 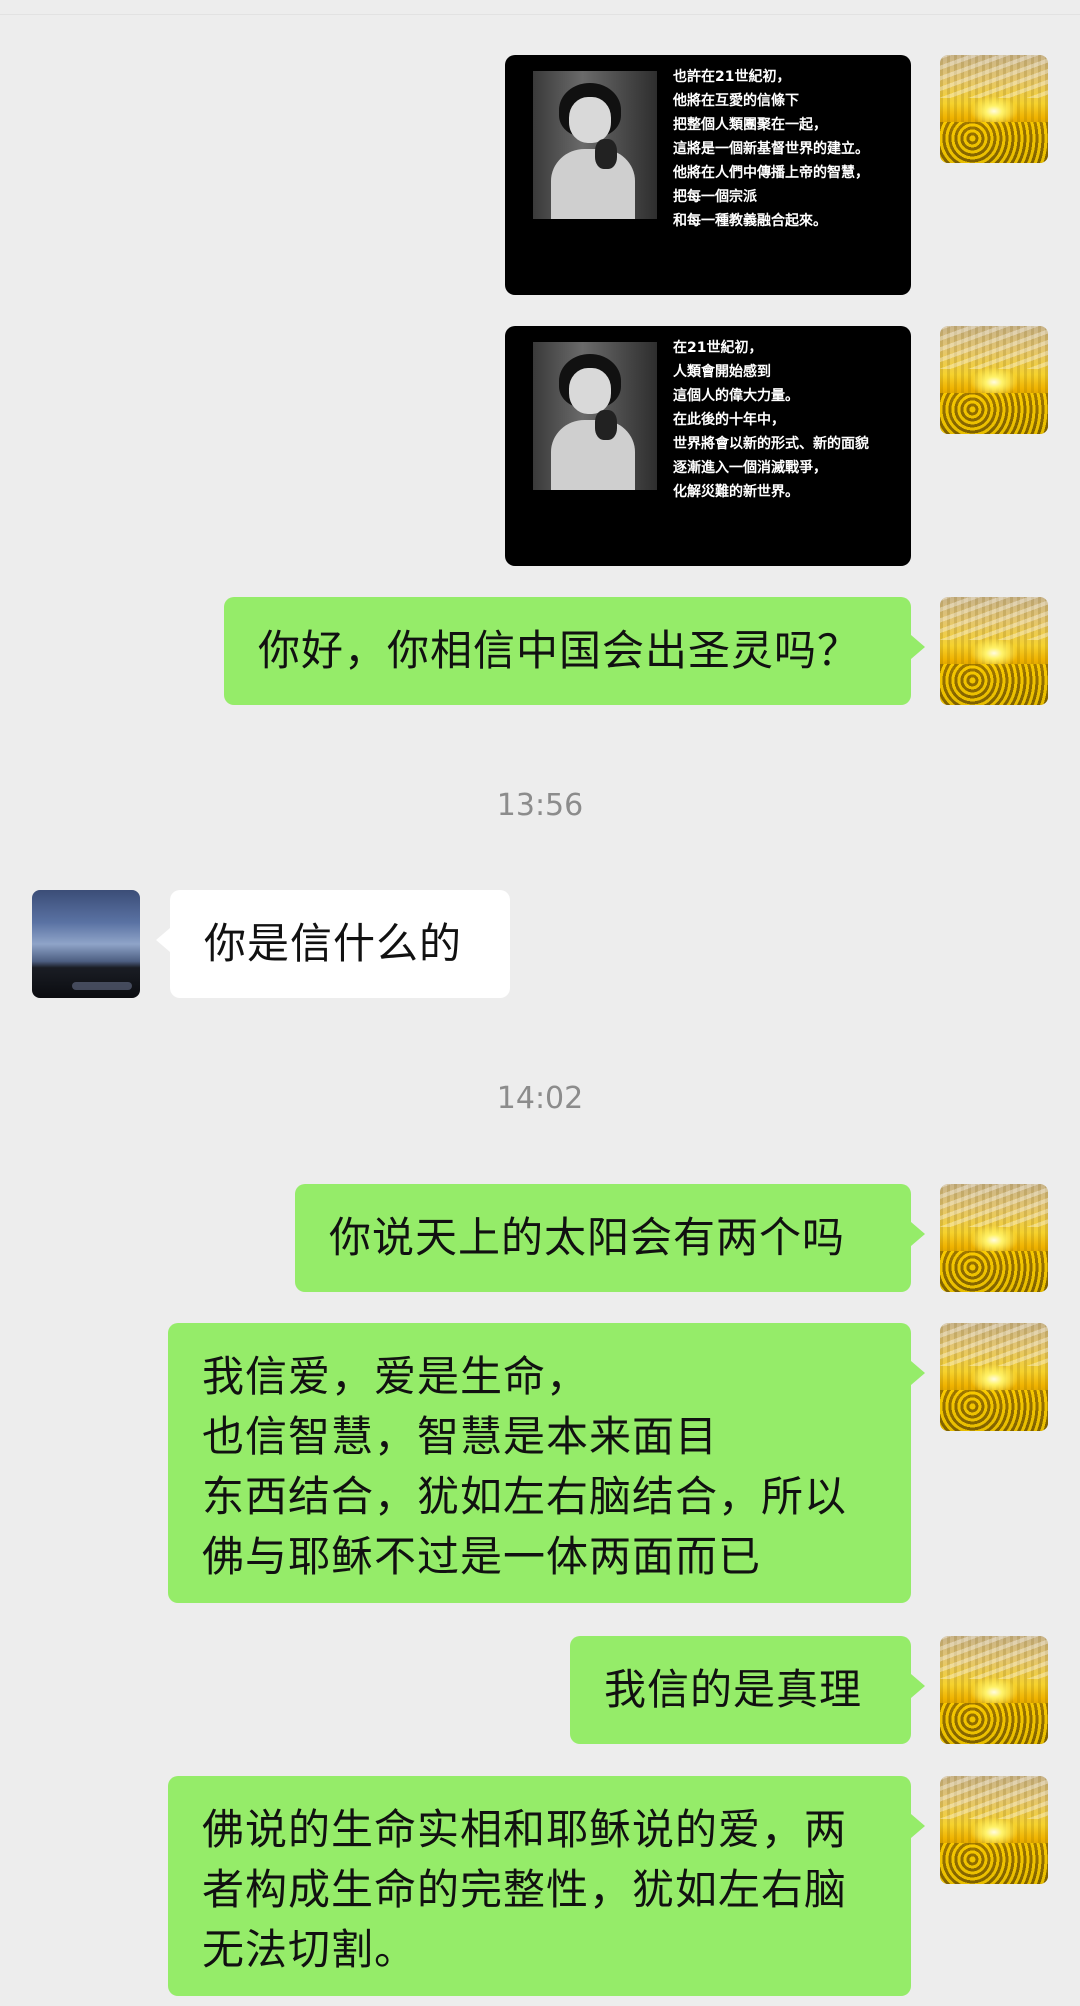 I want to click on sent-message: 你说天上的太阳会有两个吗, so click(x=610, y=1238).